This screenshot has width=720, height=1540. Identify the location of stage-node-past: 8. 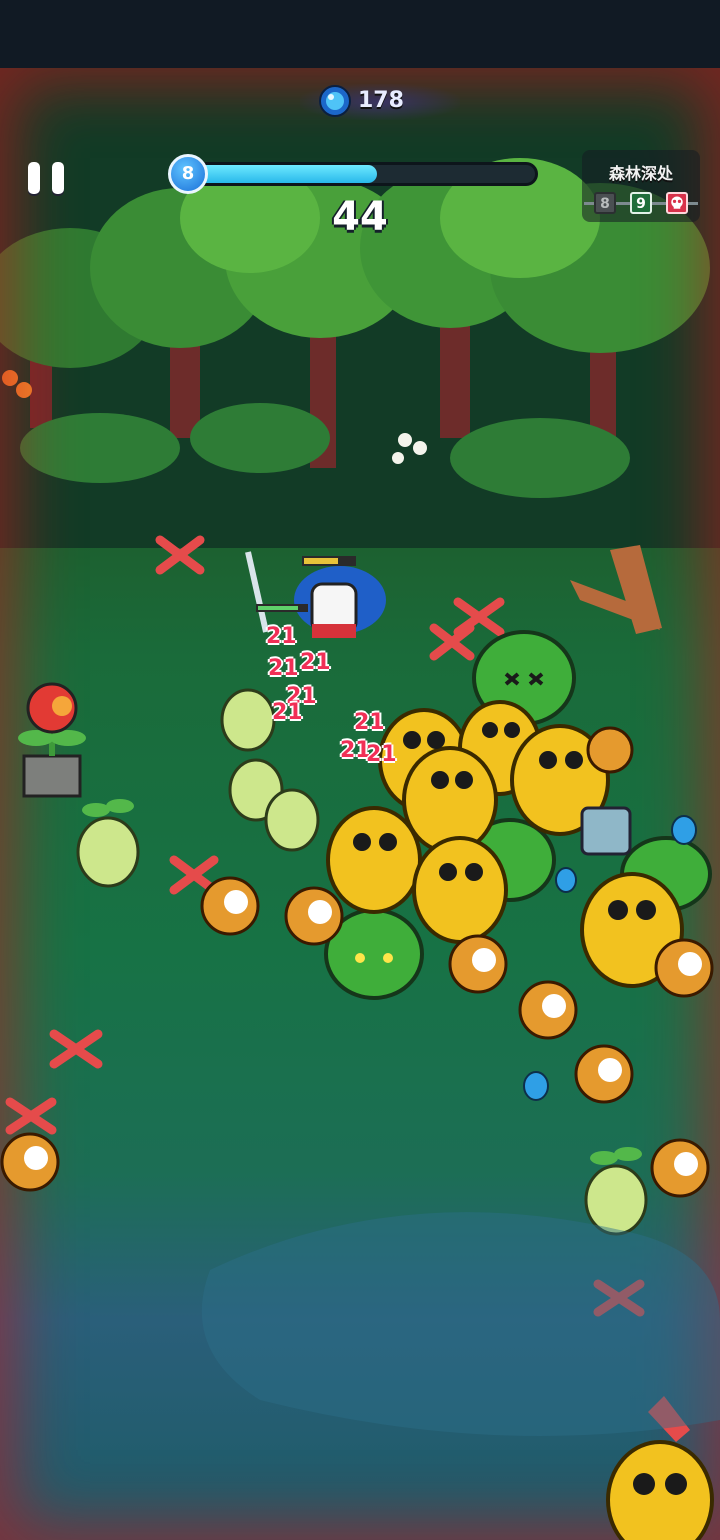
(605, 203).